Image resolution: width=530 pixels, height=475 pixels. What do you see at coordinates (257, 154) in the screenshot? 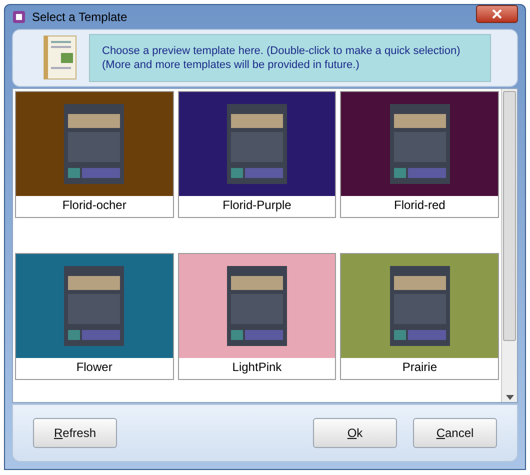
I see `template-tile: Florid-Purple` at bounding box center [257, 154].